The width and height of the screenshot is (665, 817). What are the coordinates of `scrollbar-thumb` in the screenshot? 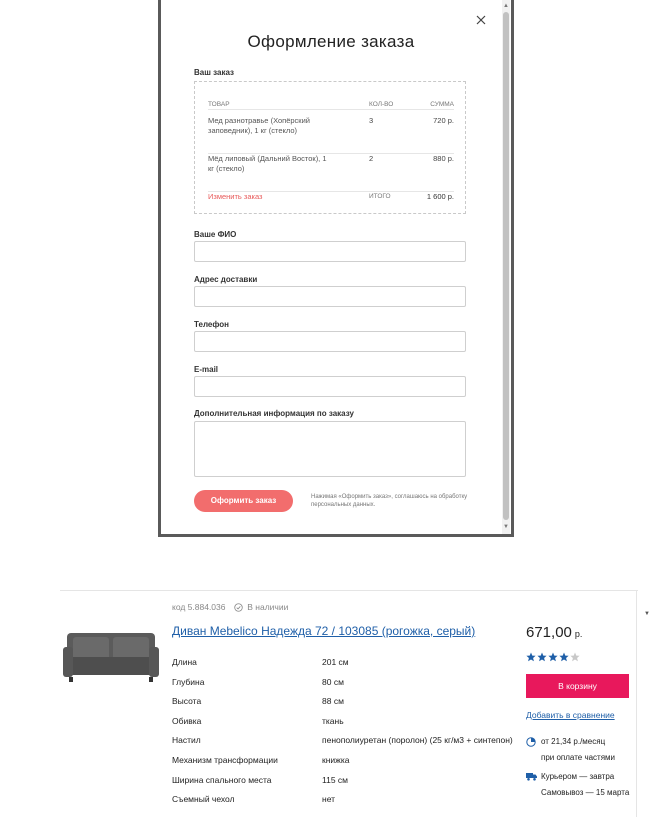 It's located at (506, 266).